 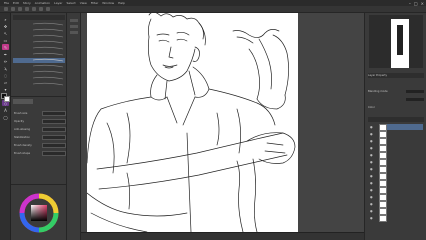 What do you see at coordinates (27, 3) in the screenshot?
I see `menu-story: Story` at bounding box center [27, 3].